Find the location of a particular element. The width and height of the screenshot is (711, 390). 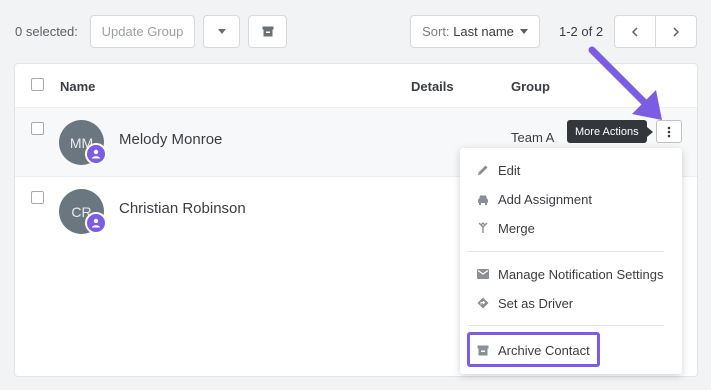

menu-item-label: Merge is located at coordinates (516, 228).